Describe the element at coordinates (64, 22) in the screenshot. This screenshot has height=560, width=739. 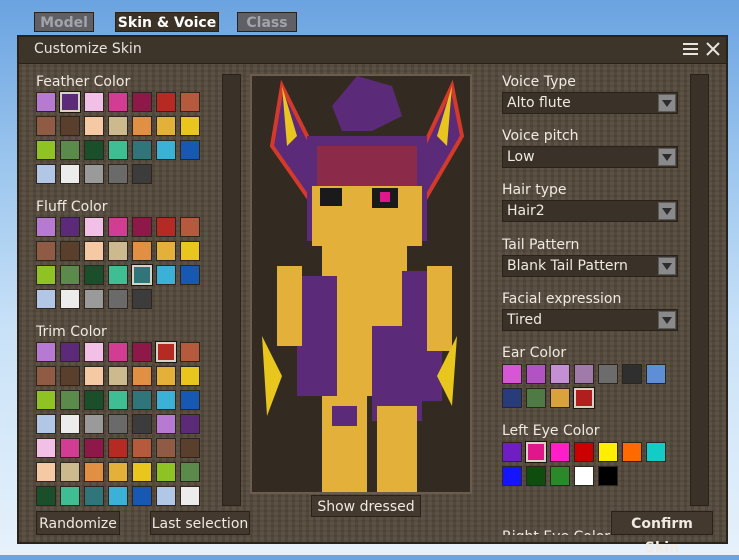
I see `tab-model: Model` at that location.